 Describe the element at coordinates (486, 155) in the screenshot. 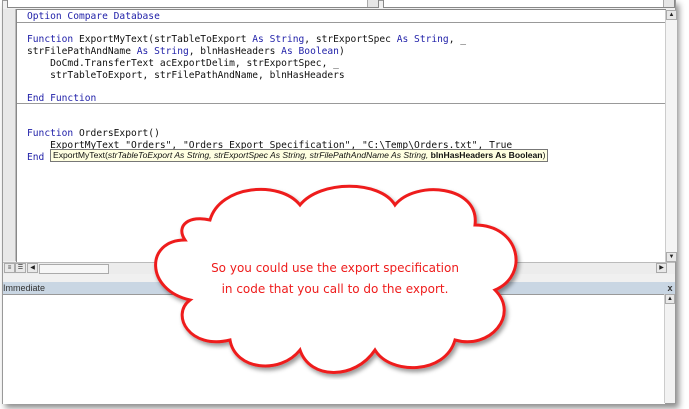

I see `tooltip-current-param: blnHasHeaders As Boolean` at that location.